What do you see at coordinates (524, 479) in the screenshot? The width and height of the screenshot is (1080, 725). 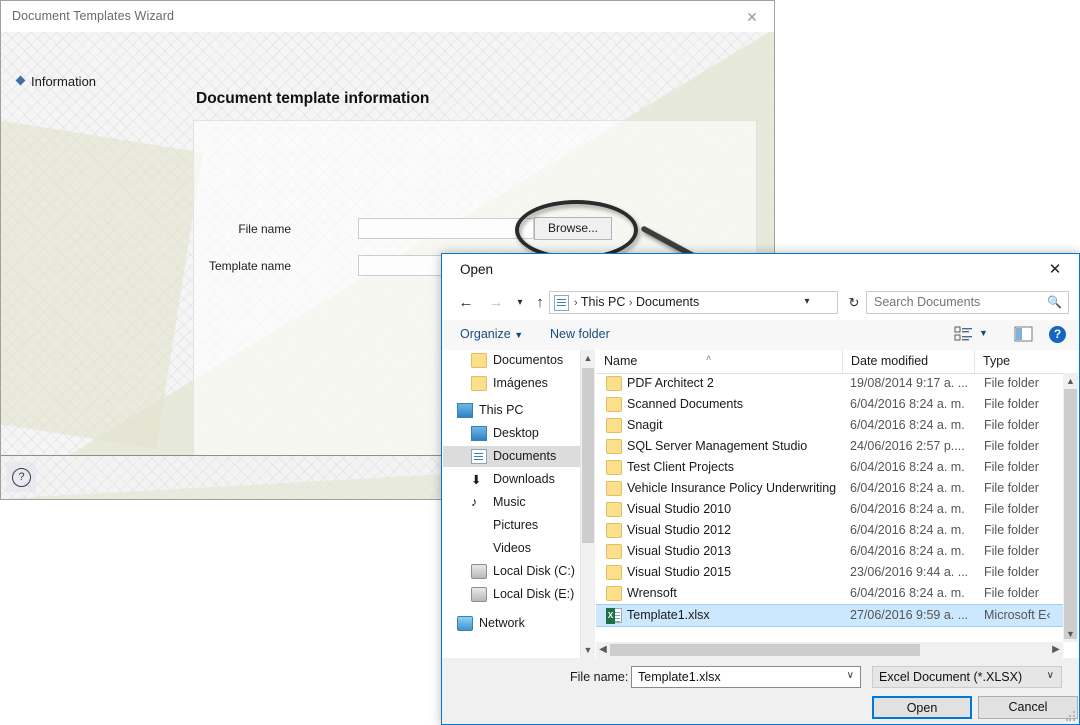 I see `nav-tree-item-label: Downloads` at bounding box center [524, 479].